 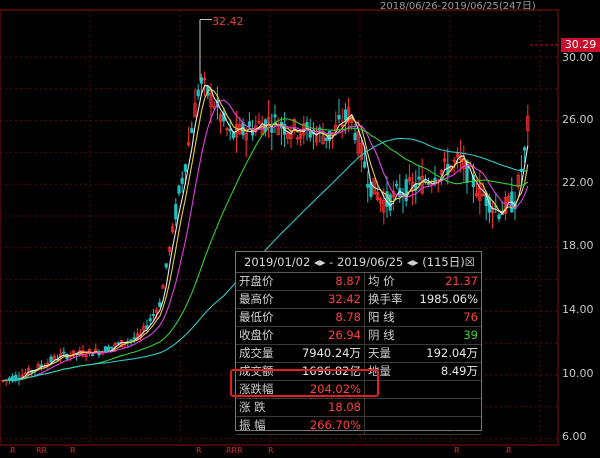 I want to click on y-tick-22: 22.00, so click(x=578, y=182).